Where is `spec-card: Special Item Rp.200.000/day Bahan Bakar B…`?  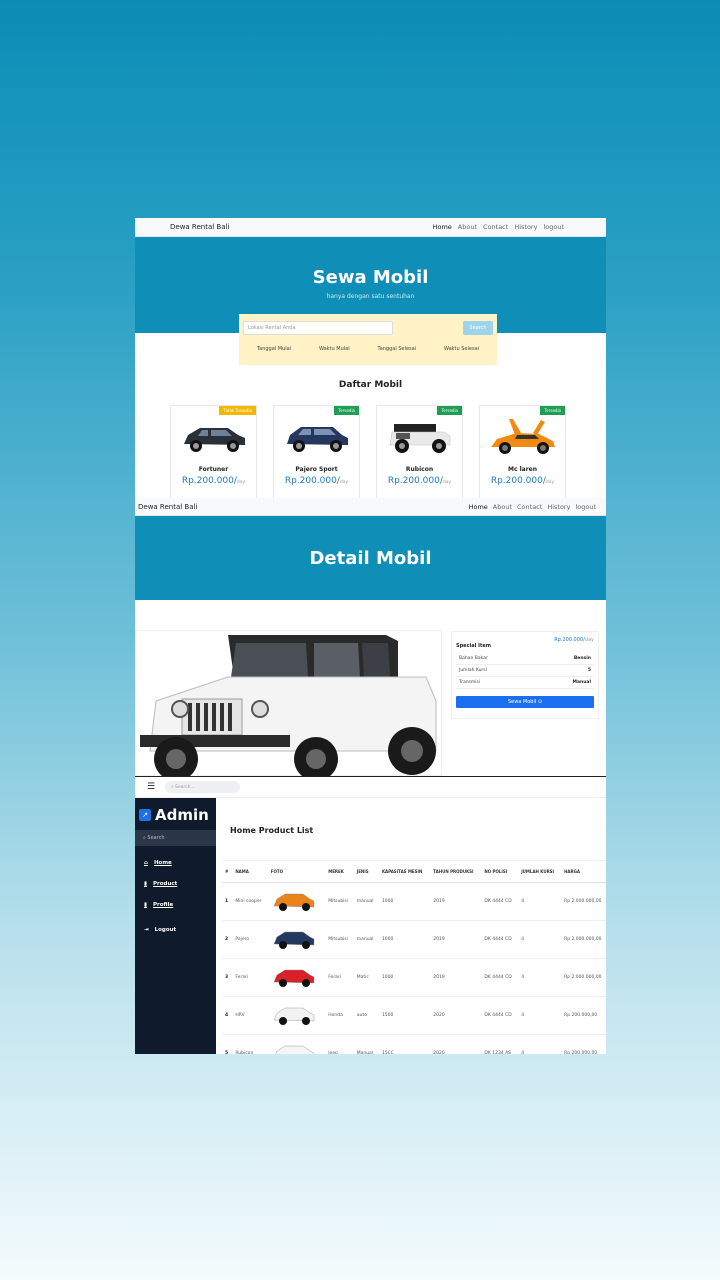 spec-card: Special Item Rp.200.000/day Bahan Bakar B… is located at coordinates (525, 675).